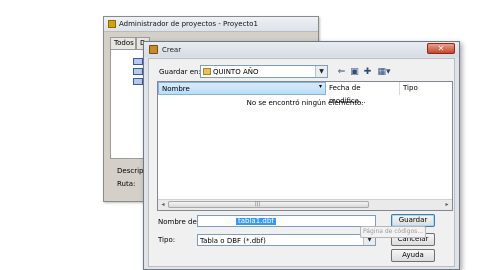 The height and width of the screenshot is (270, 480). What do you see at coordinates (268, 204) in the screenshot?
I see `scroll-thumb` at bounding box center [268, 204].